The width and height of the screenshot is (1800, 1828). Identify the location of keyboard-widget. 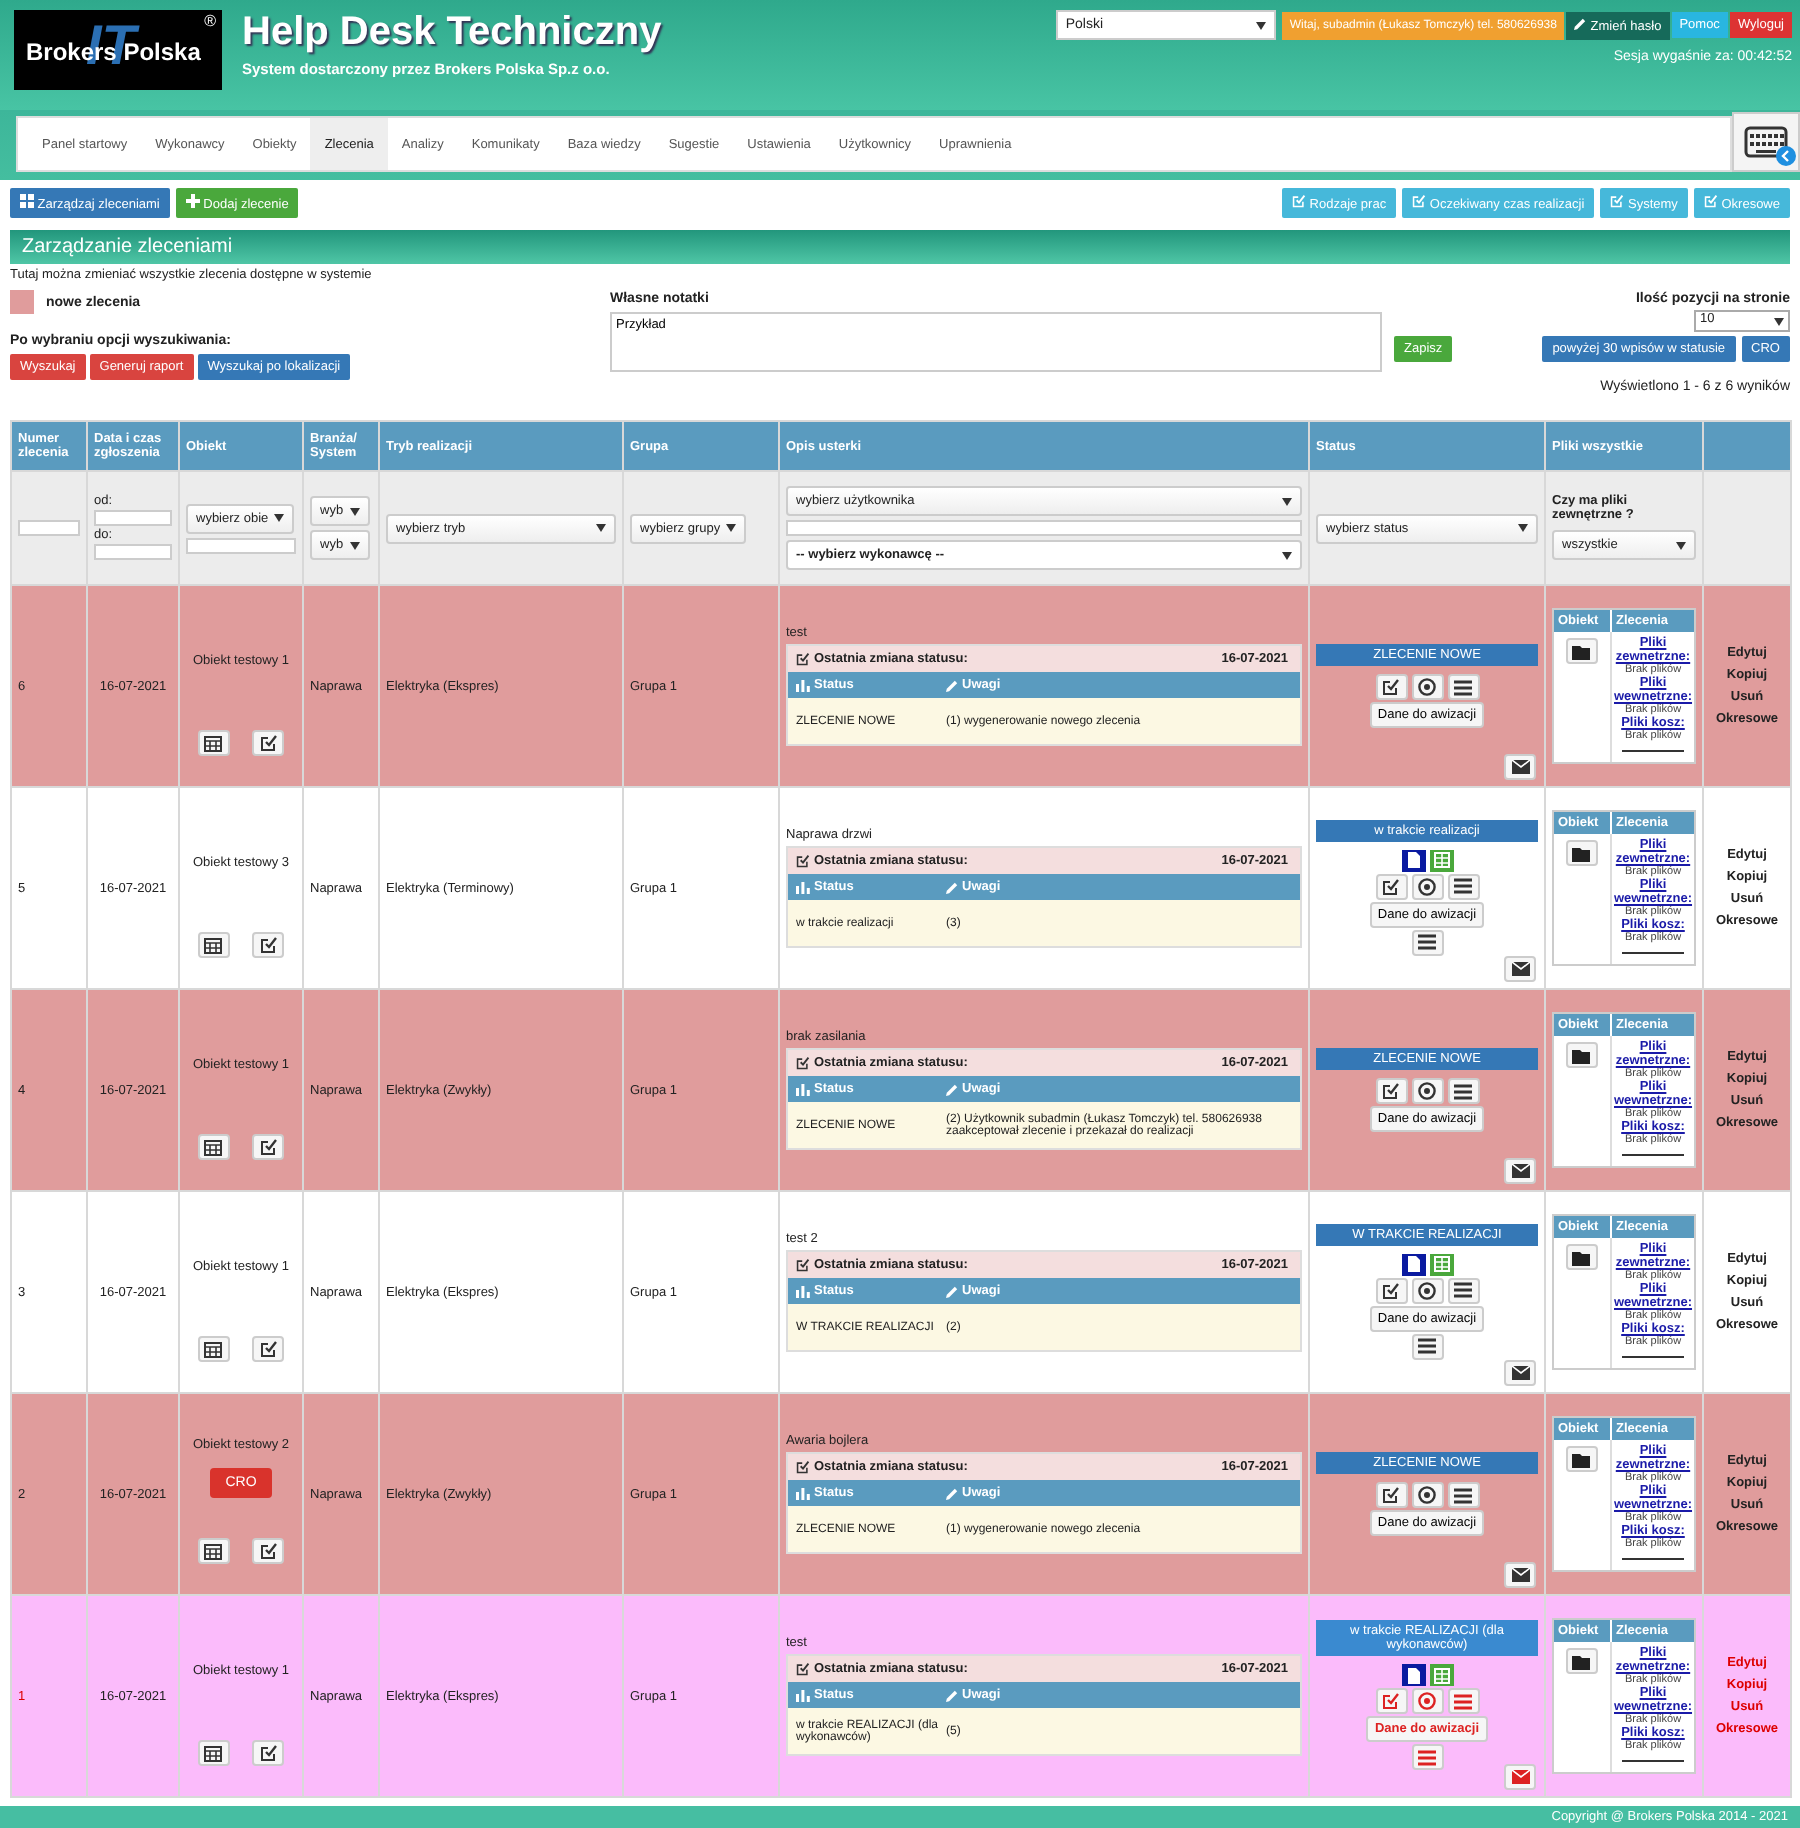
(1766, 142).